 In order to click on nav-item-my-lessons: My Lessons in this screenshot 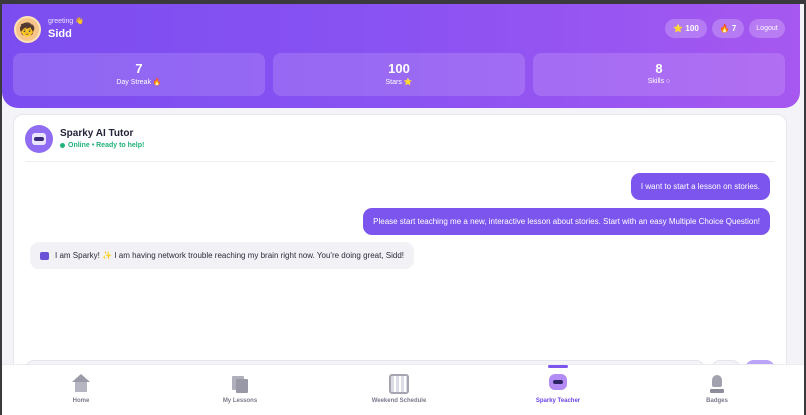, I will do `click(240, 390)`.